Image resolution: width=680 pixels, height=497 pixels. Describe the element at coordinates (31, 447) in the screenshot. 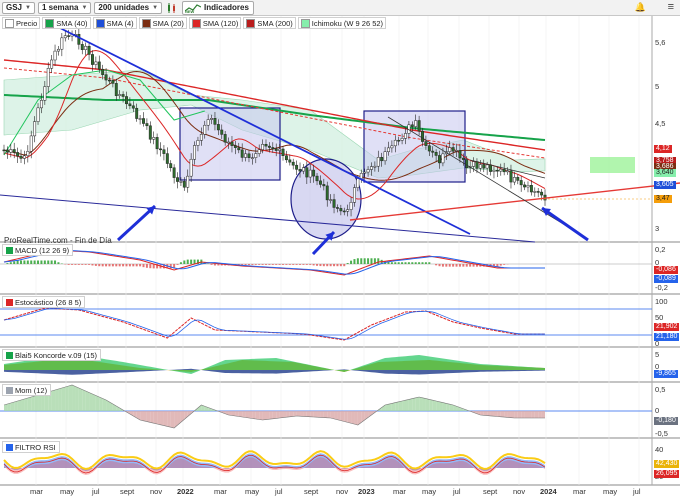

I see `rsi-panel-title: FILTRO RSI` at that location.